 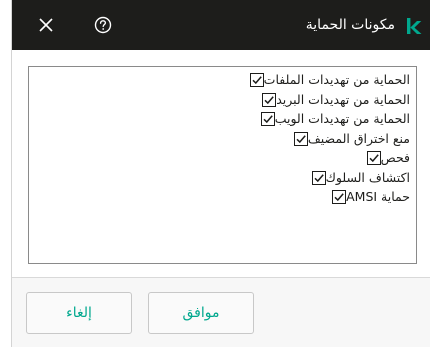 I want to click on component-label: الحماية من تهديدات الويب, so click(x=342, y=118).